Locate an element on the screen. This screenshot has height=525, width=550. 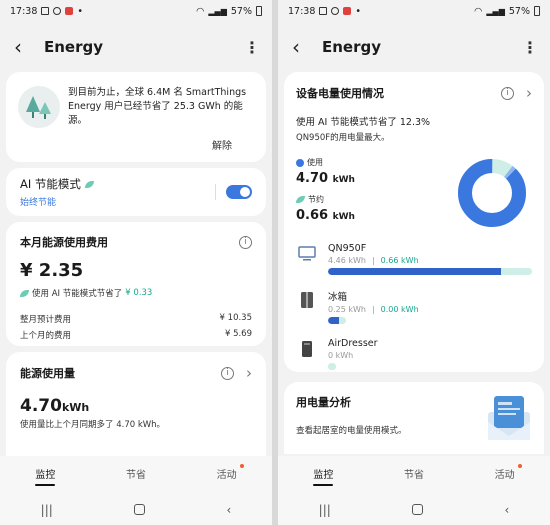
used-unit: kWh is located at coordinates (343, 180).